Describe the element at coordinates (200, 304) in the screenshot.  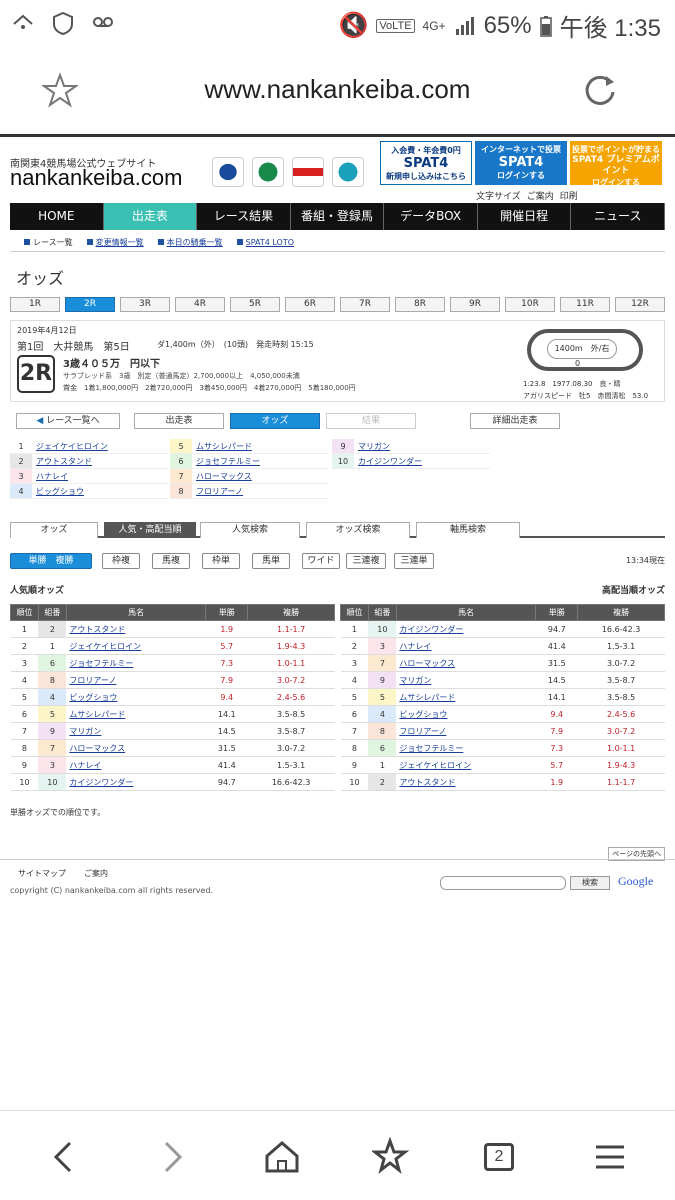
I see `race-tab-4r: 4R` at that location.